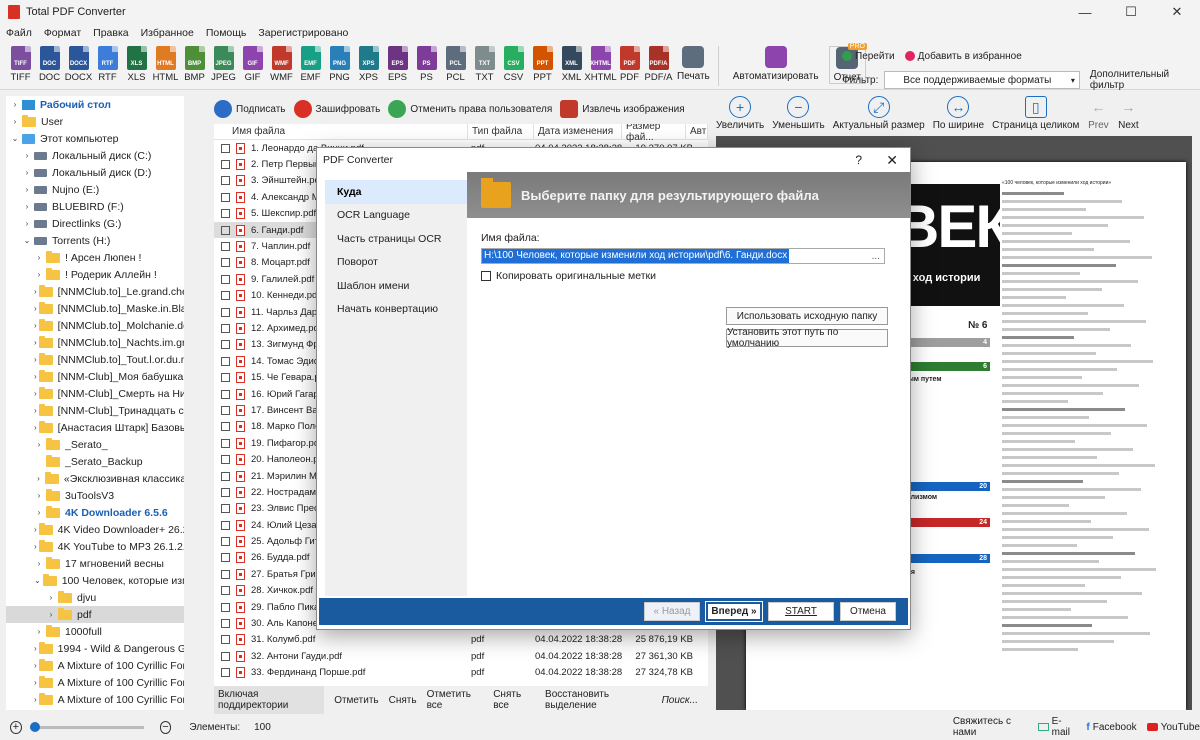 The height and width of the screenshot is (740, 1200). Describe the element at coordinates (396, 263) in the screenshot. I see `step-rotation: Поворот` at that location.